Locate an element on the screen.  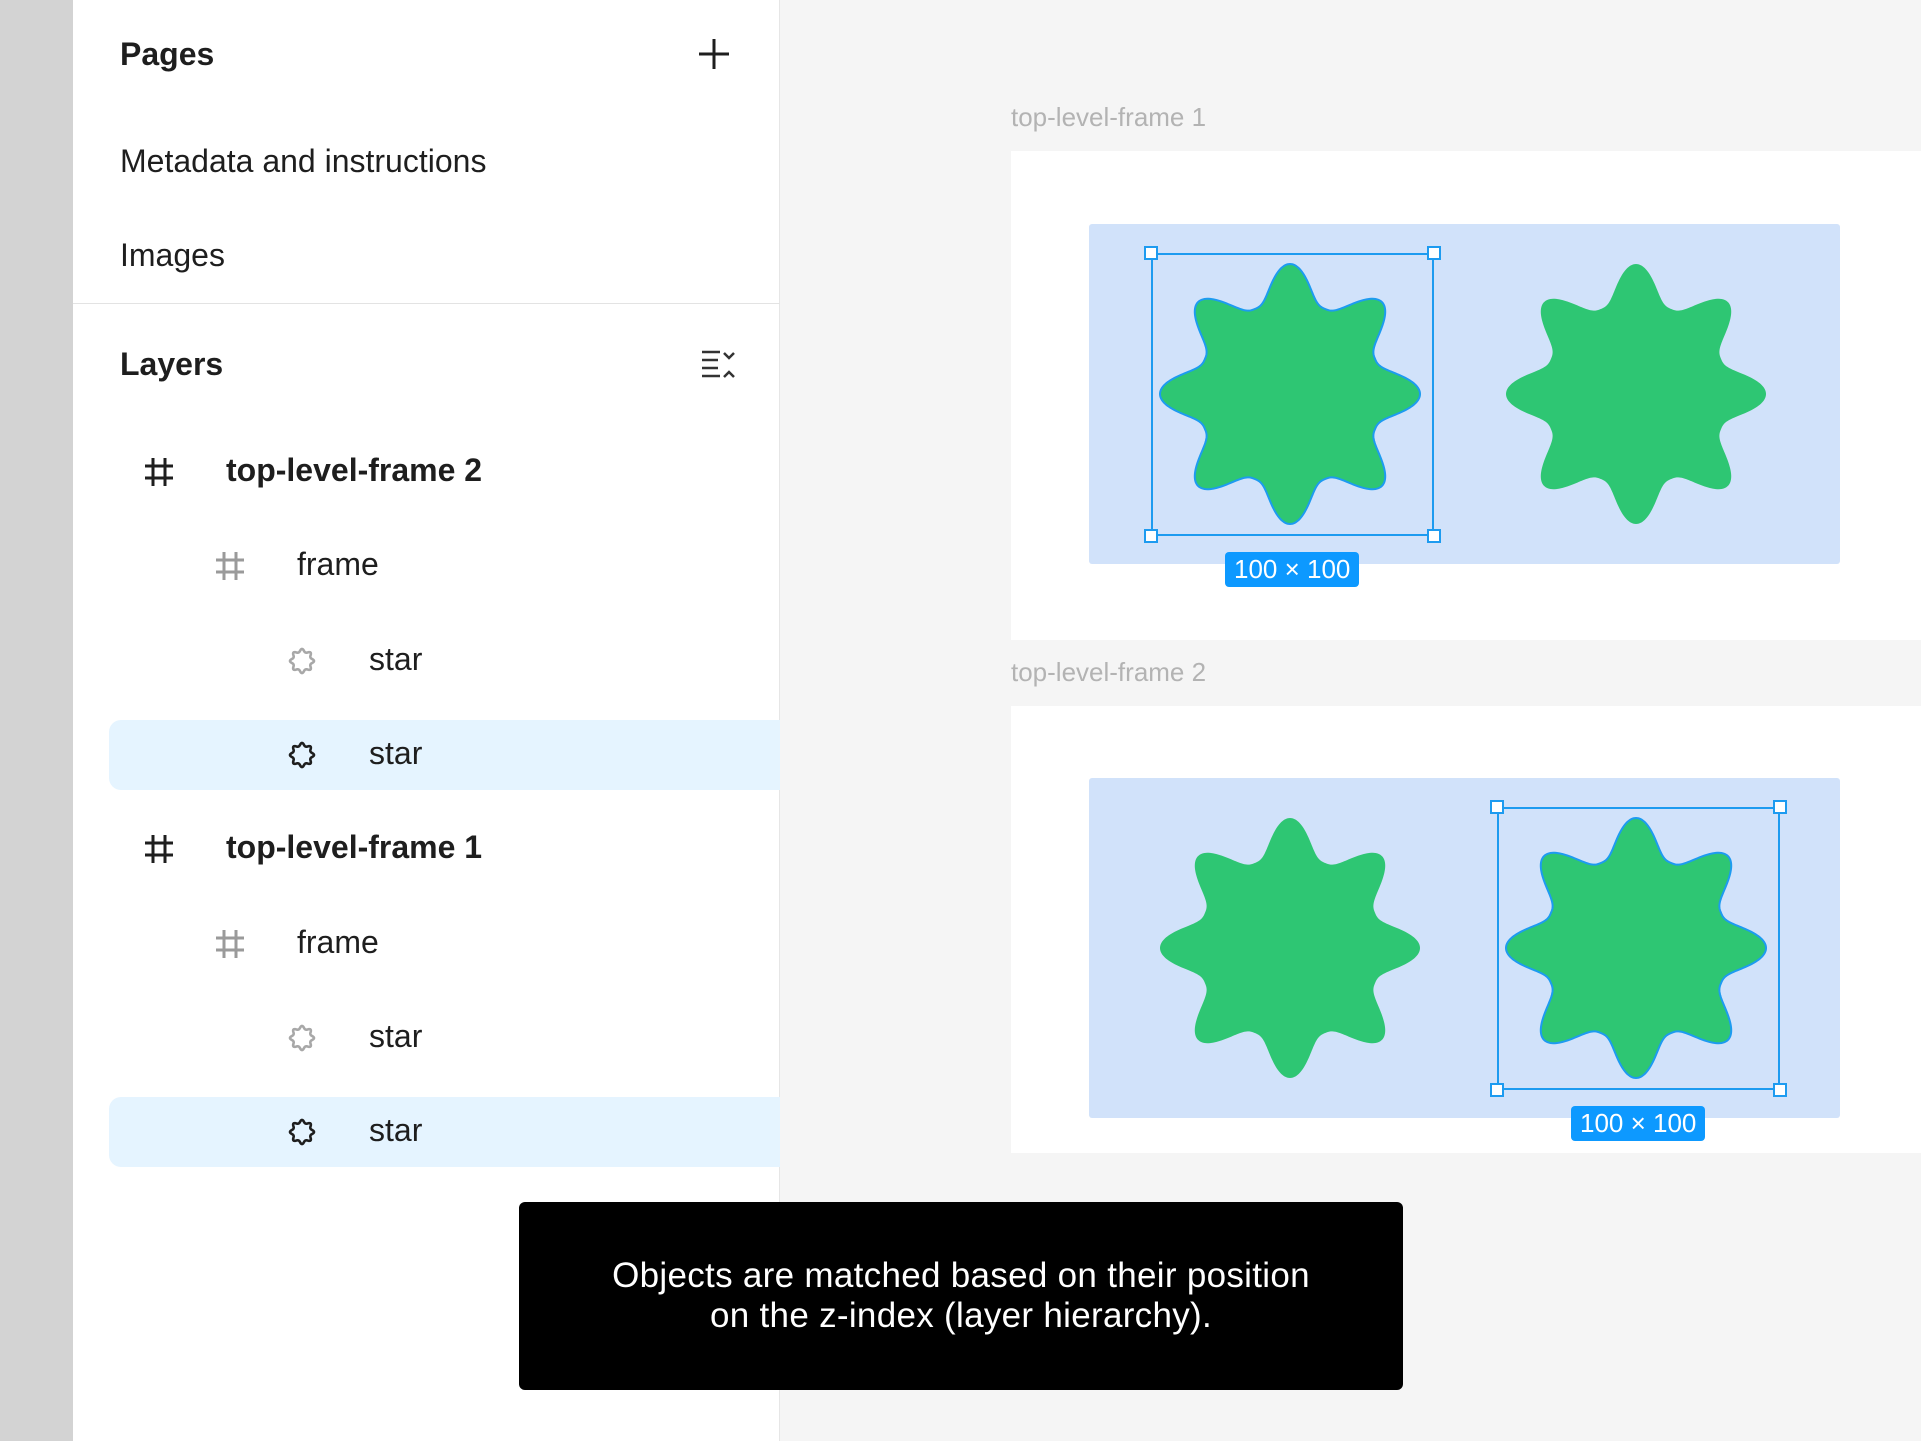
pages-title: Pages is located at coordinates (167, 54).